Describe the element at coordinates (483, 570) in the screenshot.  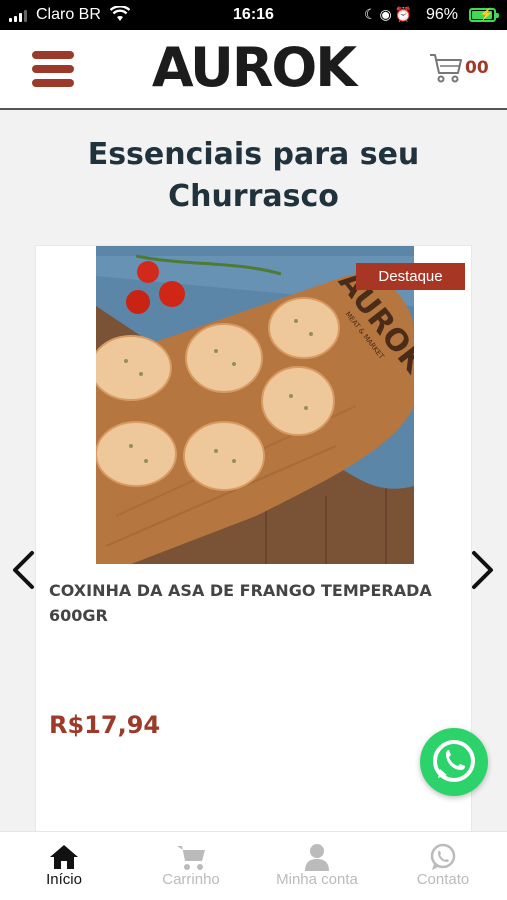
I see `carousel-next-icon` at that location.